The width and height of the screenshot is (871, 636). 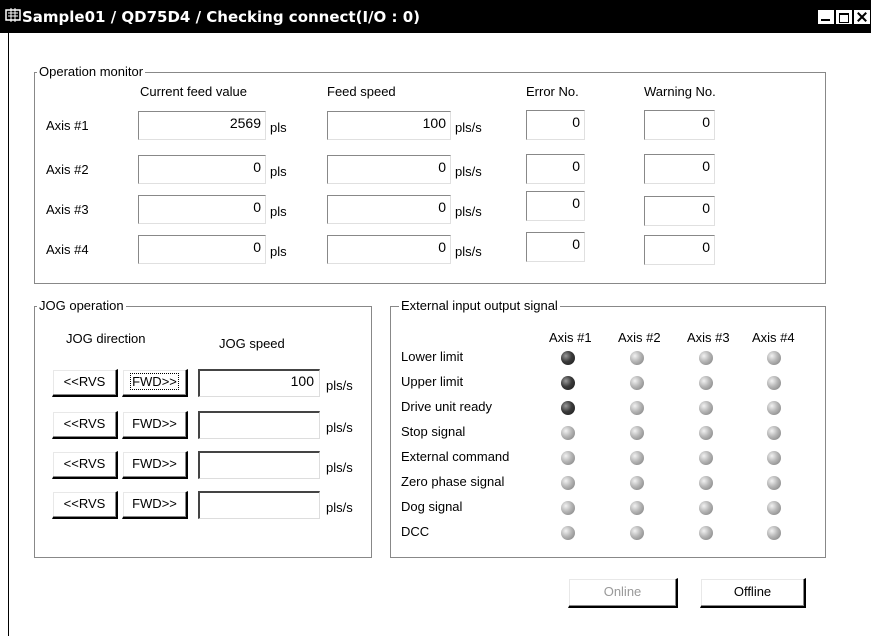 I want to click on axis-label: Axis #3, so click(x=67, y=209).